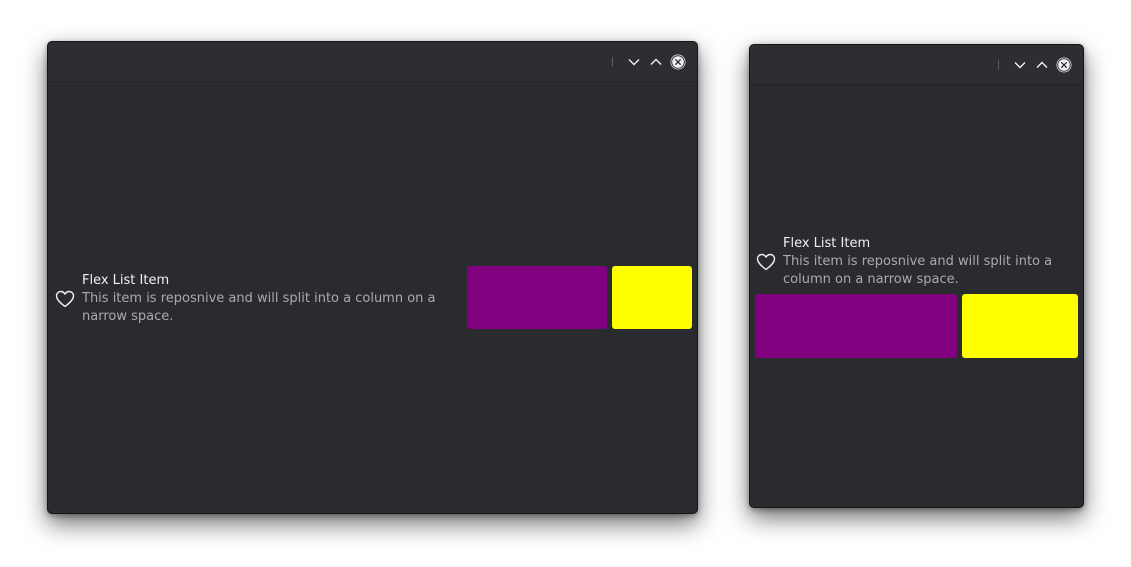 Image resolution: width=1131 pixels, height=567 pixels. Describe the element at coordinates (871, 279) in the screenshot. I see `item-subtitle-line2: column on a narrow space.` at that location.